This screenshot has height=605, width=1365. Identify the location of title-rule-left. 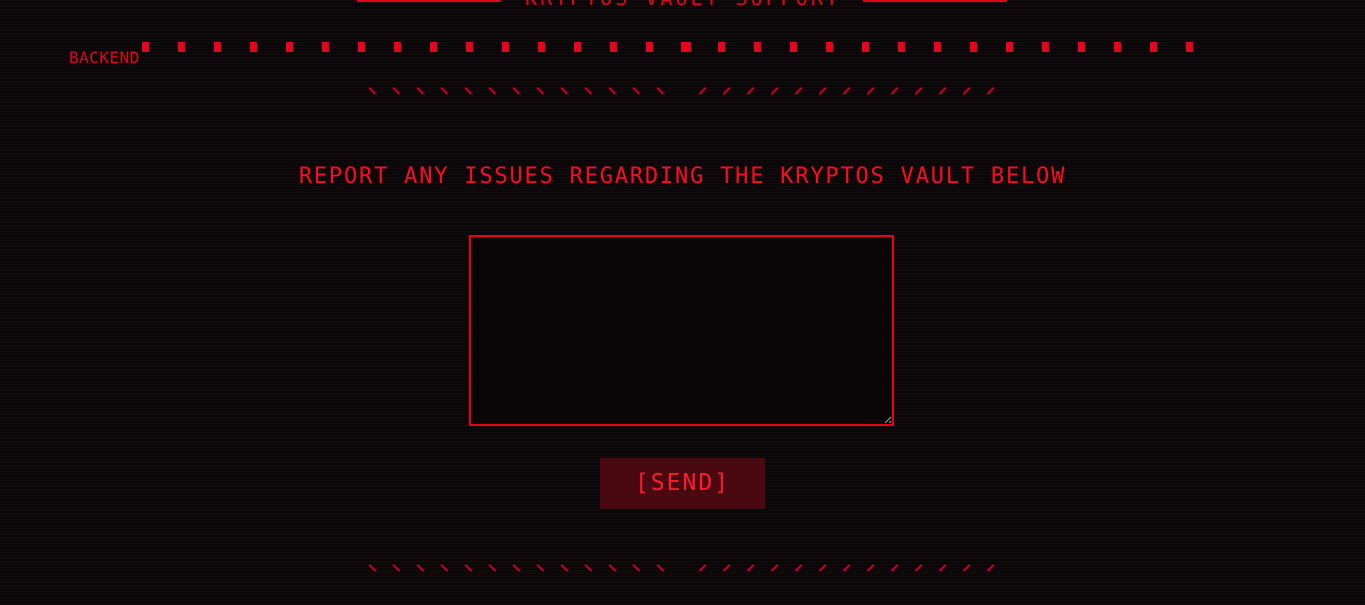
(429, 1).